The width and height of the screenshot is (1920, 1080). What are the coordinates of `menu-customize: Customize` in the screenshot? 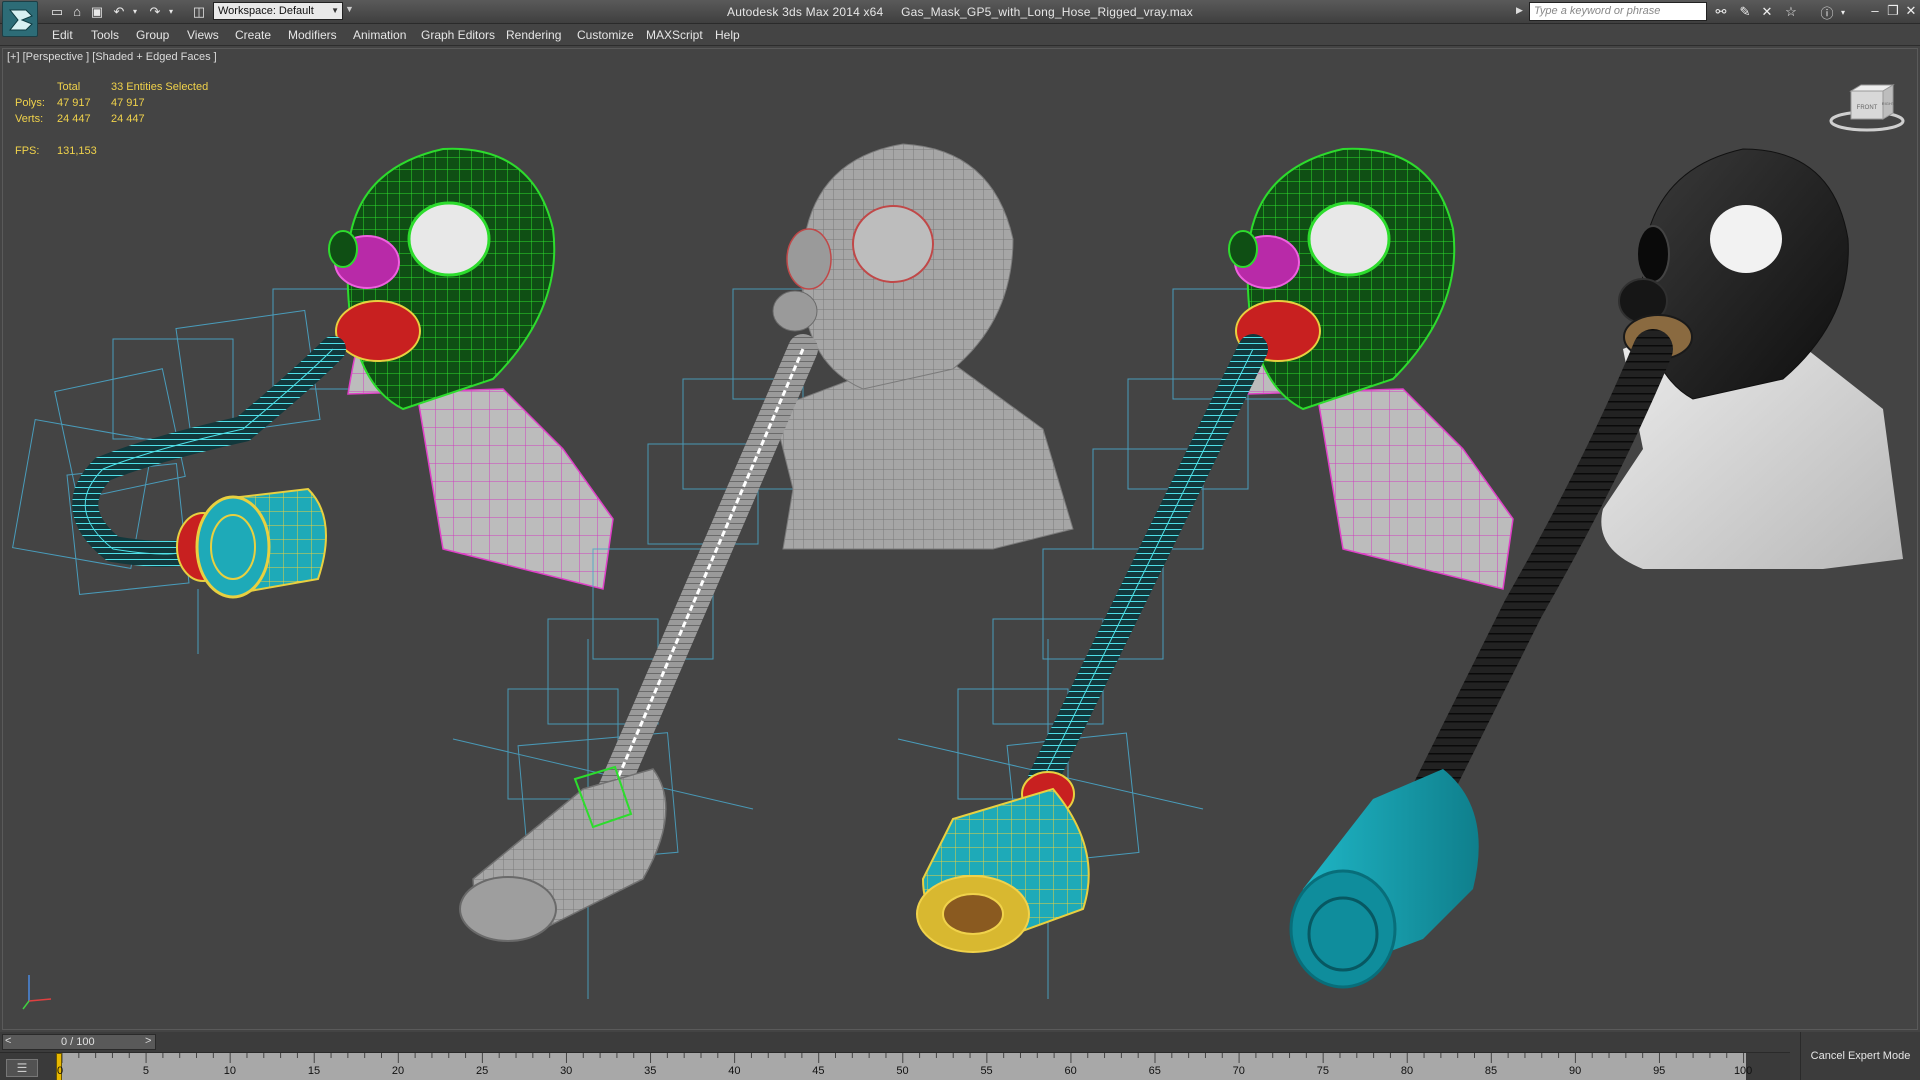 It's located at (605, 35).